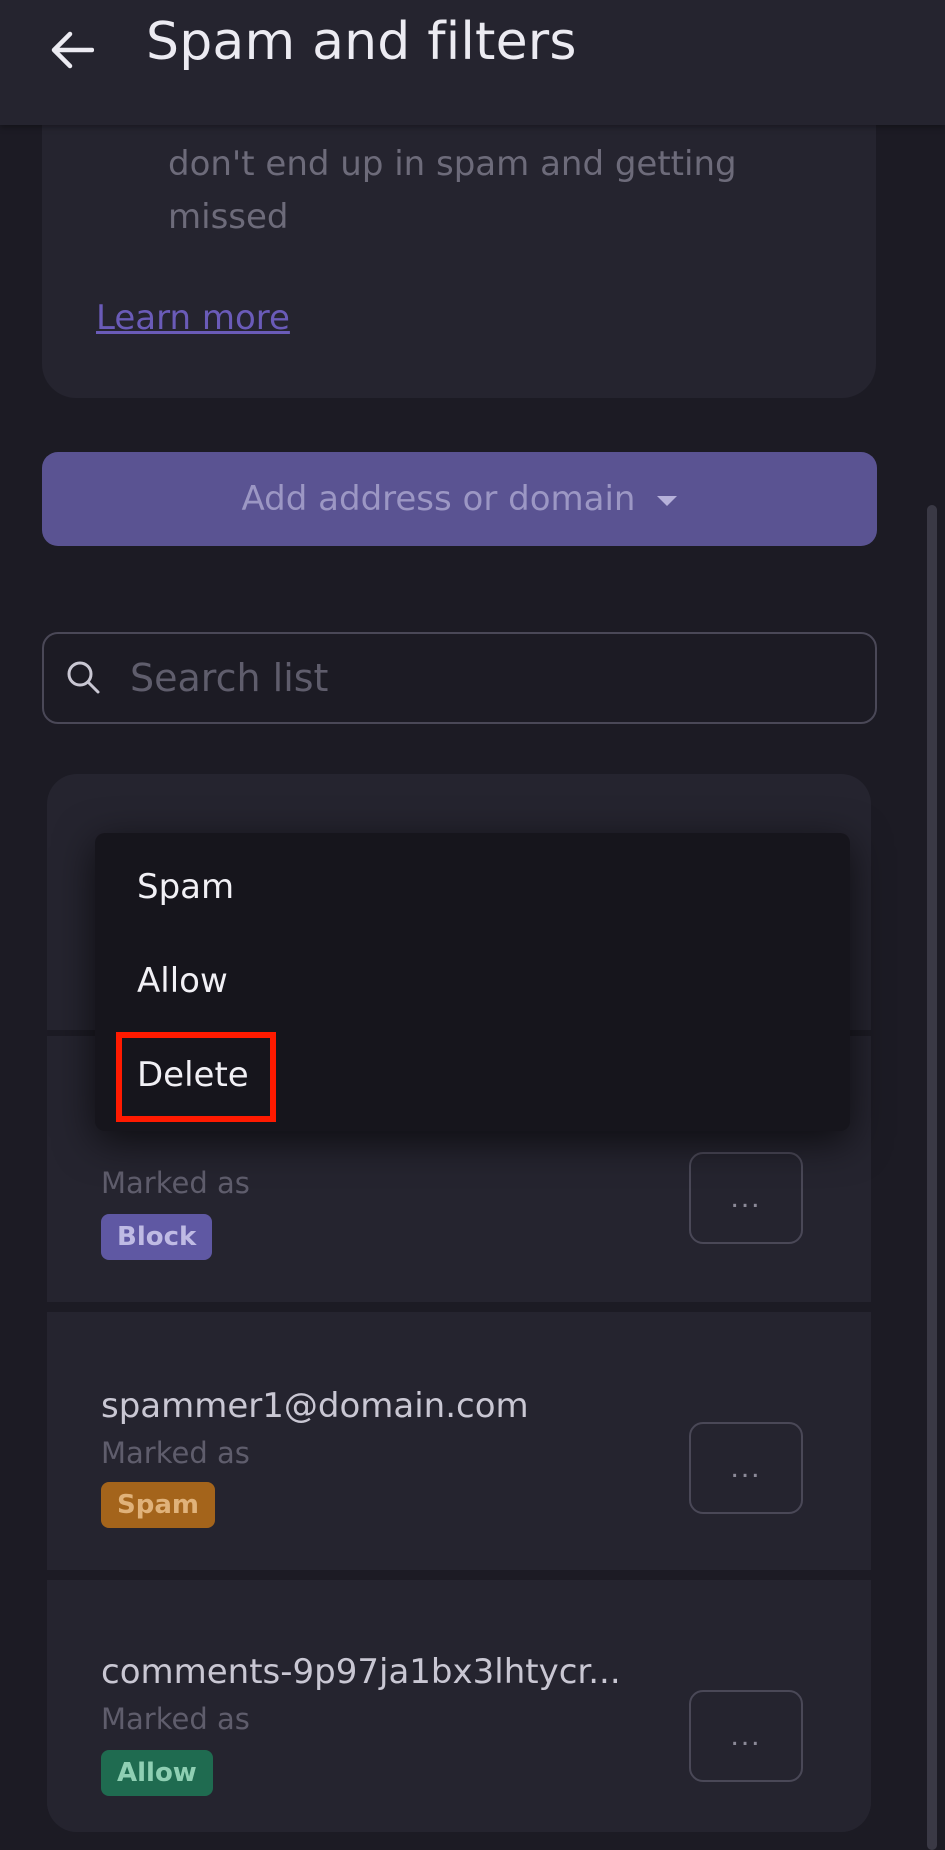 Image resolution: width=945 pixels, height=1850 pixels. What do you see at coordinates (157, 1773) in the screenshot?
I see `status-badge: Allow` at bounding box center [157, 1773].